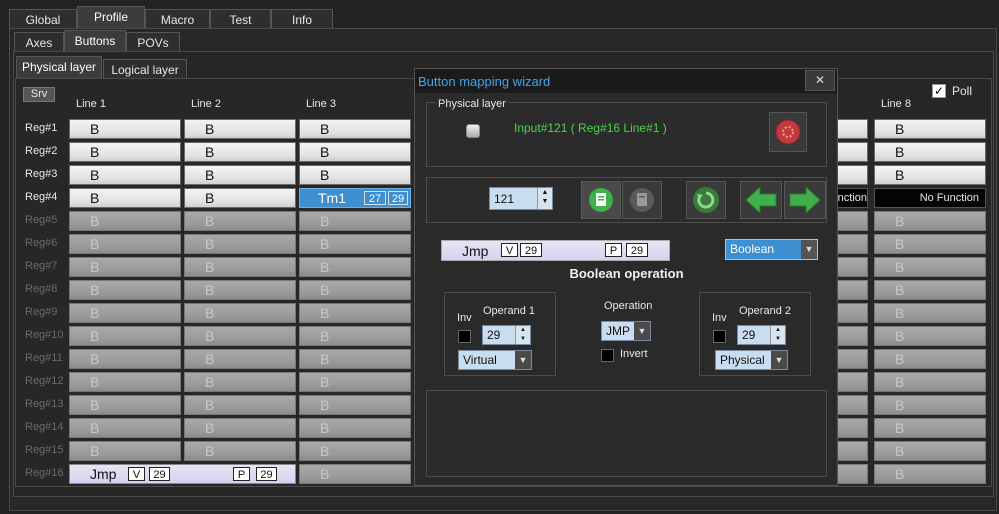 The image size is (999, 514). I want to click on refresh-button, so click(706, 200).